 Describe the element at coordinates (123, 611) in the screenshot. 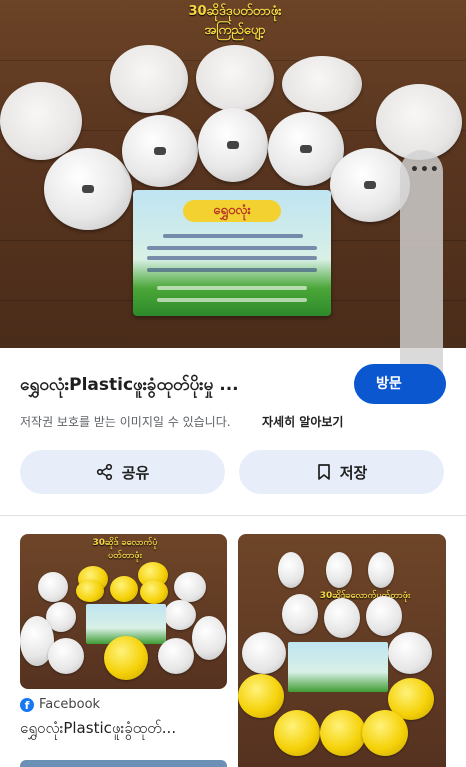

I see `related-image-1: 30ဆိုဒ် ခလောက်ပုံ ပတ်တာဖုံး` at that location.